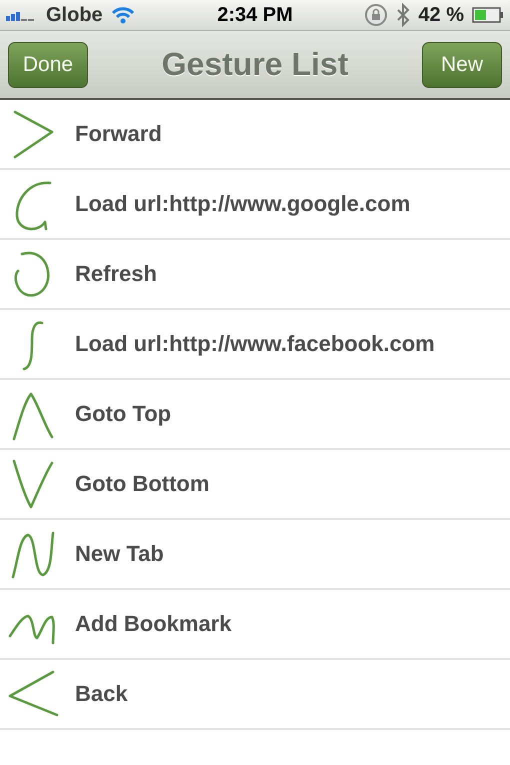 The height and width of the screenshot is (765, 510). What do you see at coordinates (255, 135) in the screenshot?
I see `gesture-row: Forward` at bounding box center [255, 135].